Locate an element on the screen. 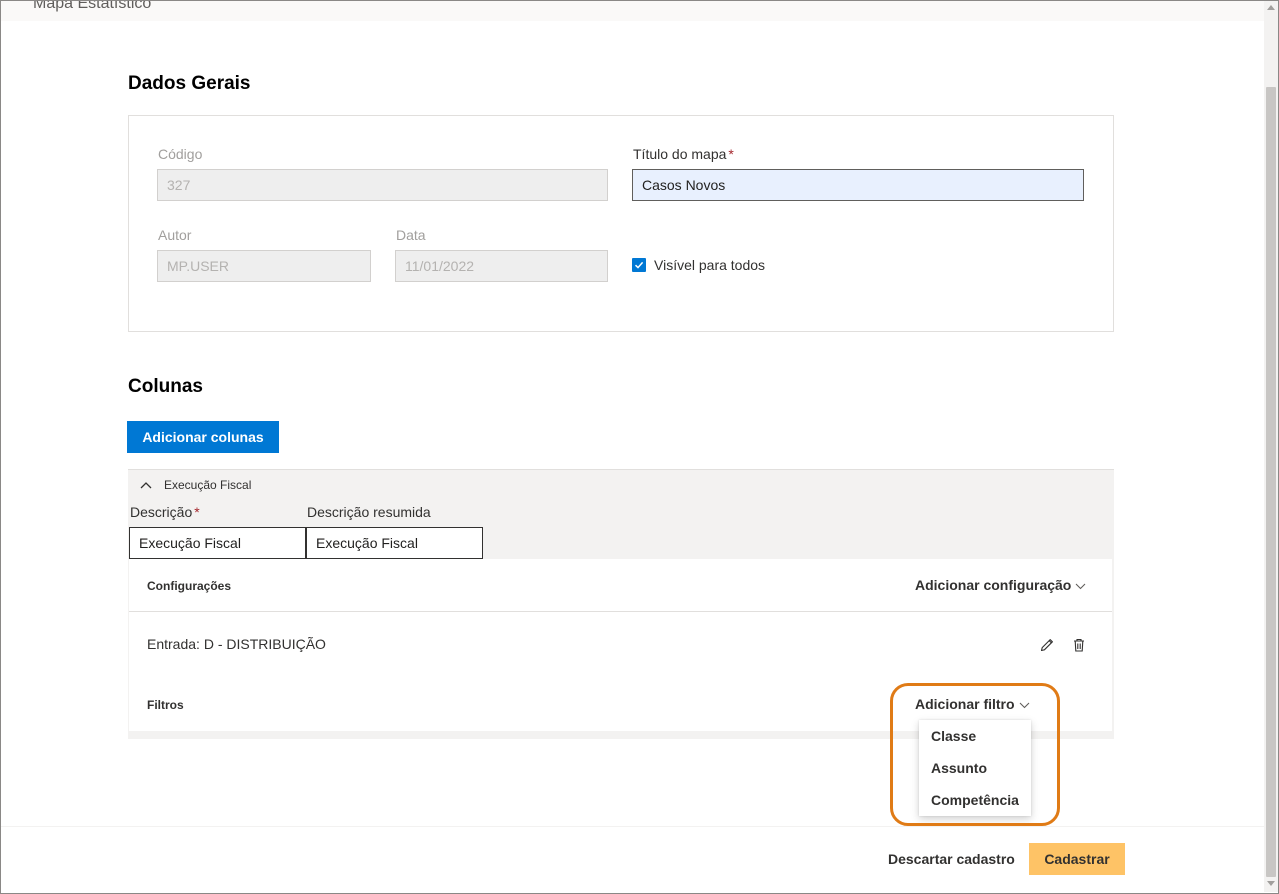 The image size is (1279, 894). codigo-label: Código is located at coordinates (180, 154).